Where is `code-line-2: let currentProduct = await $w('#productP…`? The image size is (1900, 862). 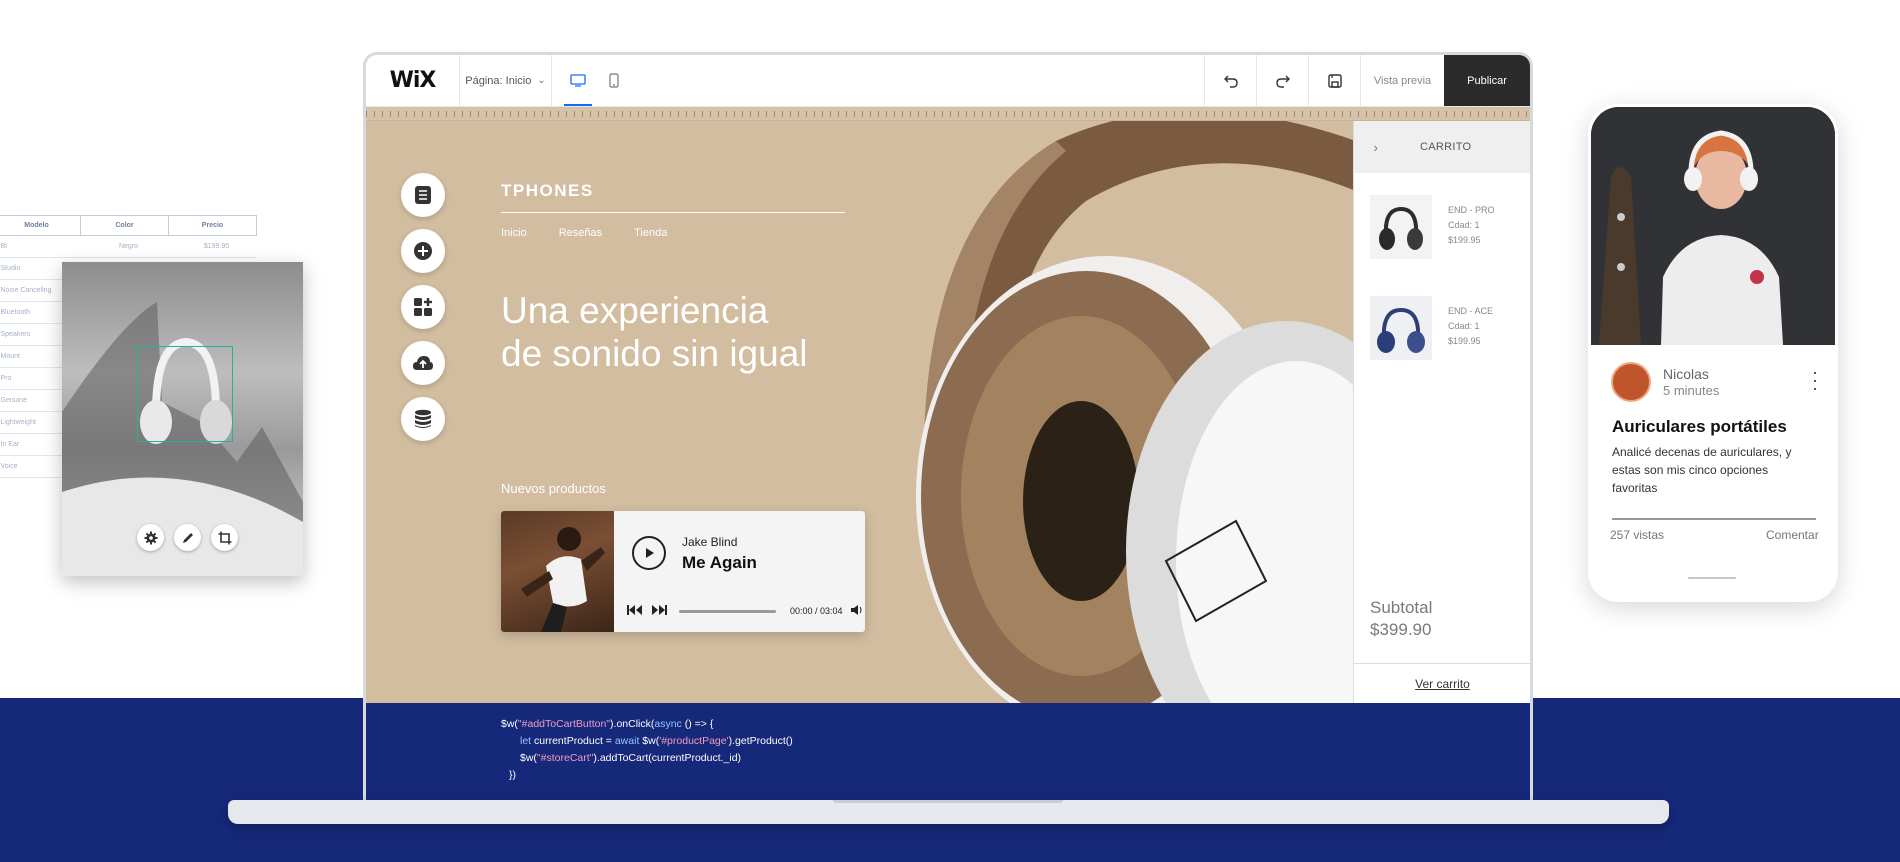 code-line-2: let currentProduct = await $w('#productP… is located at coordinates (656, 741).